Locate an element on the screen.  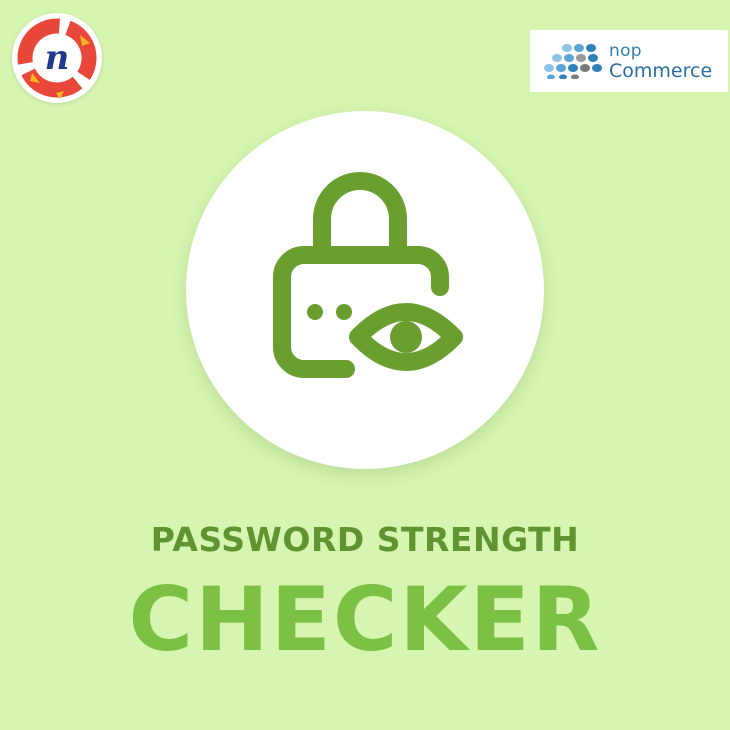
lock-eye-icon is located at coordinates (368, 275).